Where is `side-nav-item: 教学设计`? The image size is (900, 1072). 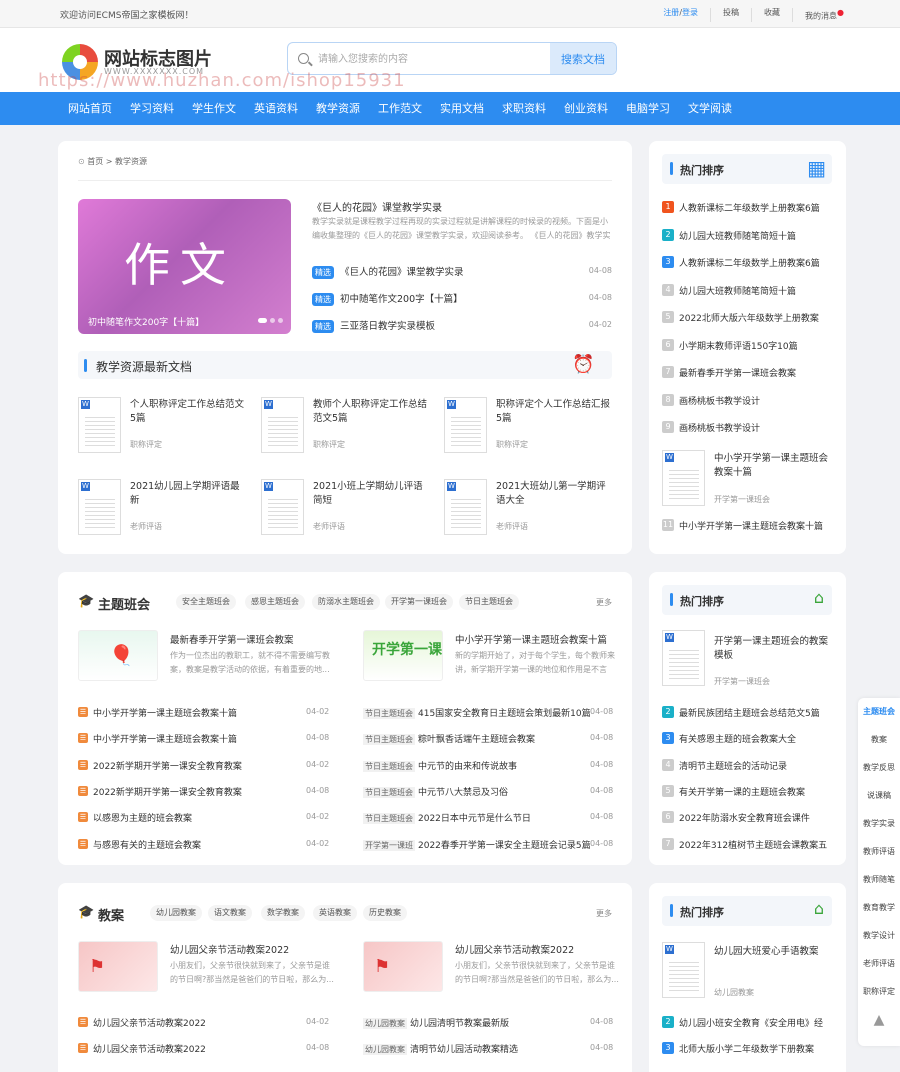 side-nav-item: 教学设计 is located at coordinates (879, 936).